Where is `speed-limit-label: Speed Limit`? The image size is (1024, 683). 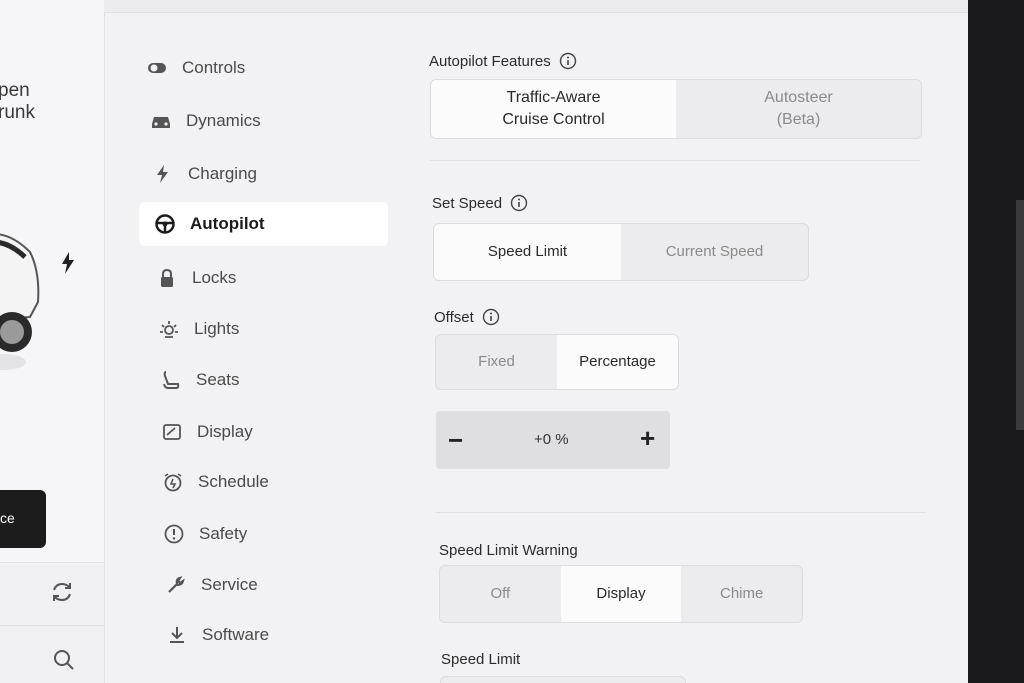 speed-limit-label: Speed Limit is located at coordinates (481, 659).